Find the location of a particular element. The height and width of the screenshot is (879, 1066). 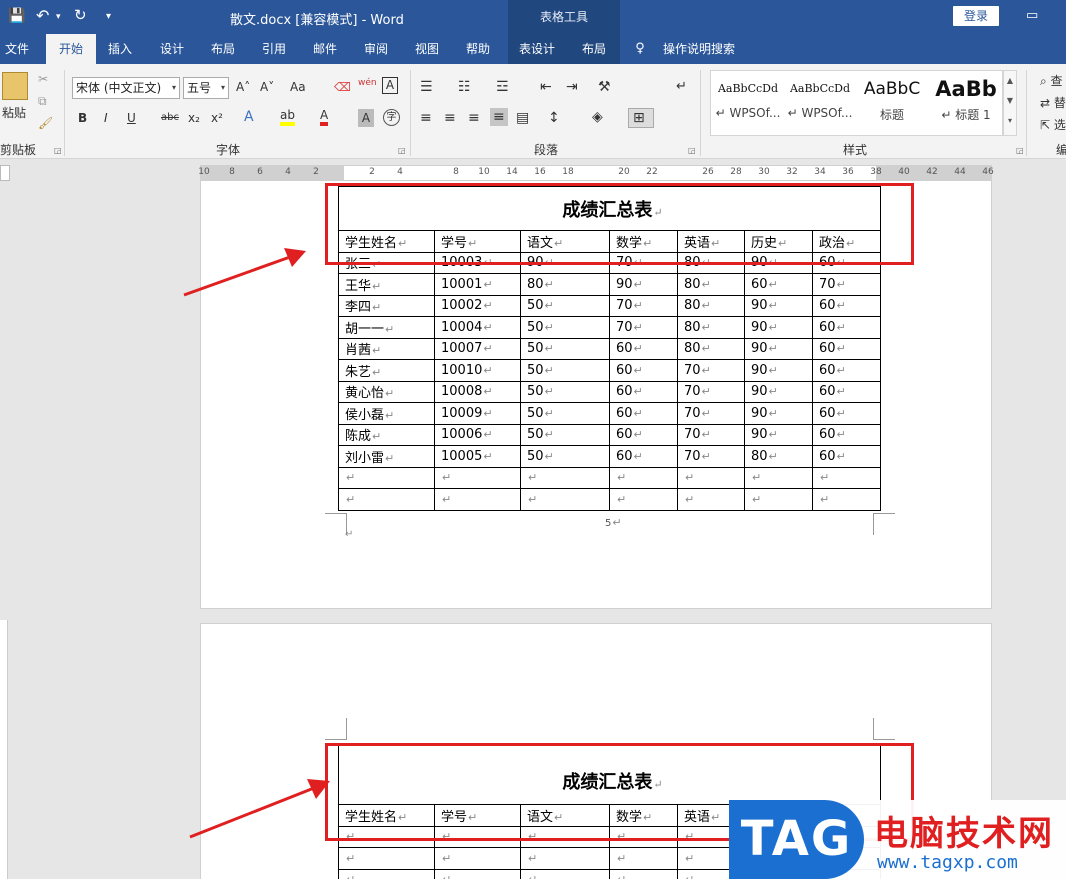

underline-button: U is located at coordinates (131, 118).